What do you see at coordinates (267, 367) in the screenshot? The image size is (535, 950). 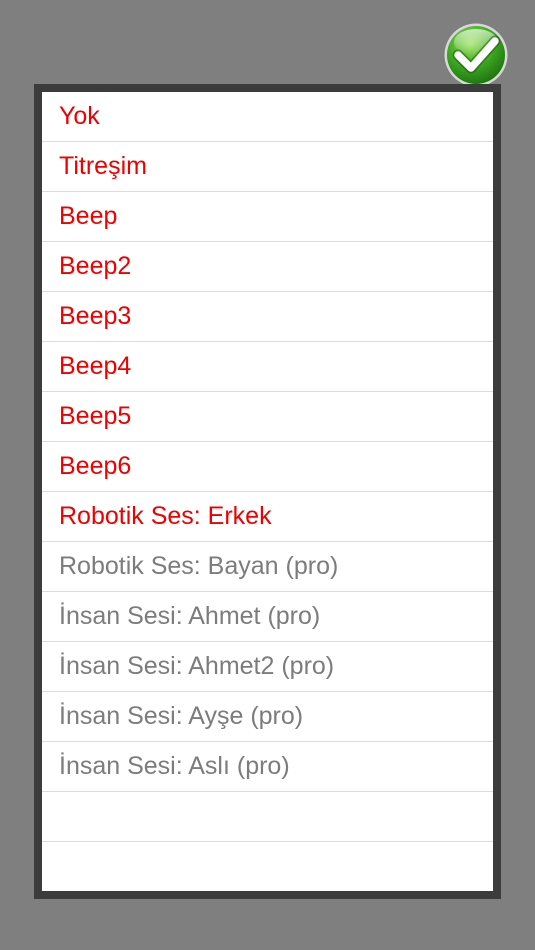 I see `sound-list-item: Beep4` at bounding box center [267, 367].